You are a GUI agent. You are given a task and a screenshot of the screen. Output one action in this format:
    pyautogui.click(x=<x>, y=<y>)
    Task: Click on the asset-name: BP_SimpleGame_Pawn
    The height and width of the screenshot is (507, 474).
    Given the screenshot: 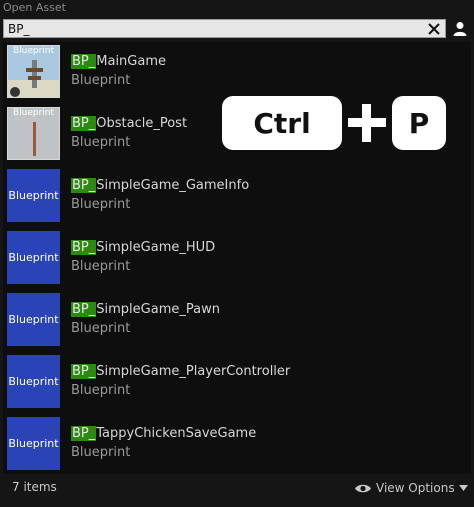 What is the action you would take?
    pyautogui.click(x=145, y=309)
    